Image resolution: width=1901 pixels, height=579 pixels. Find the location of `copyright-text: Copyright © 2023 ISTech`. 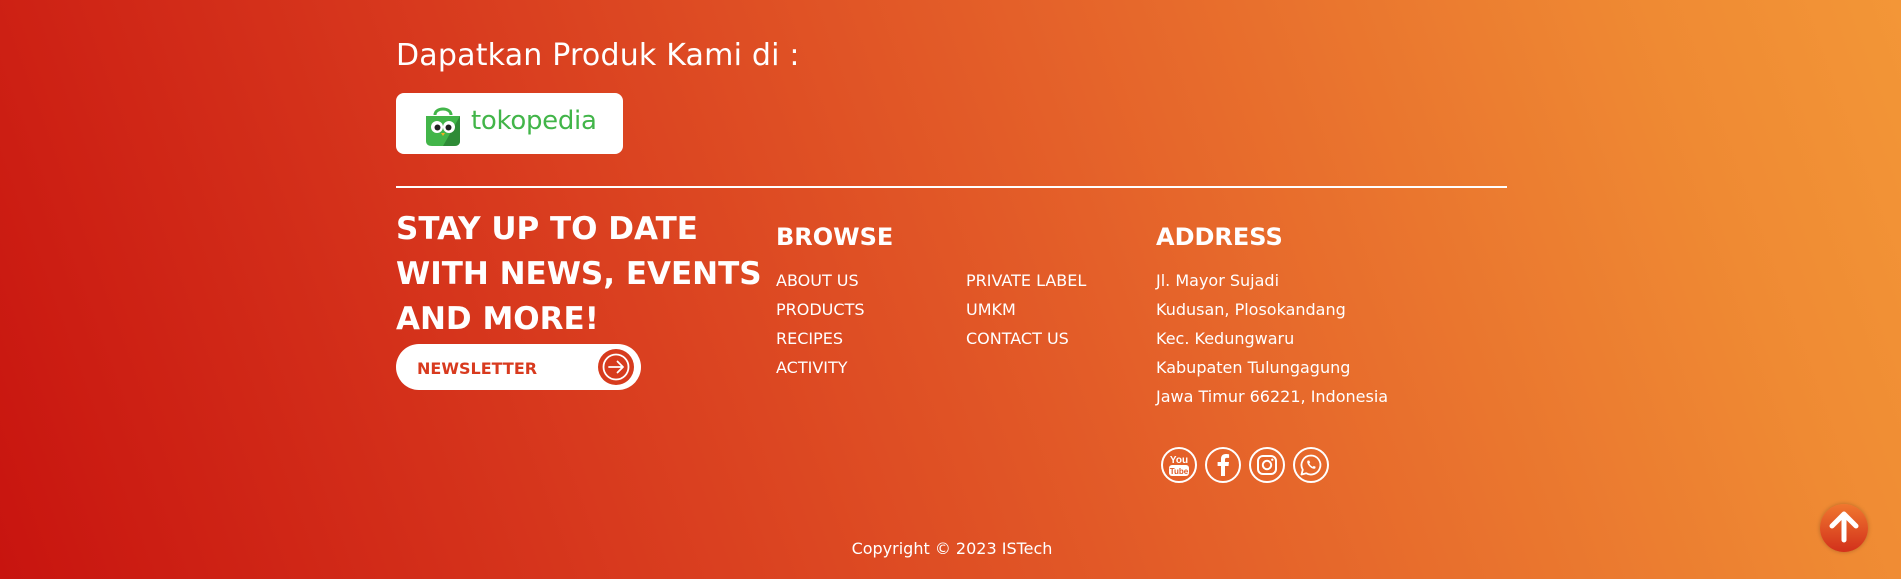

copyright-text: Copyright © 2023 ISTech is located at coordinates (952, 548).